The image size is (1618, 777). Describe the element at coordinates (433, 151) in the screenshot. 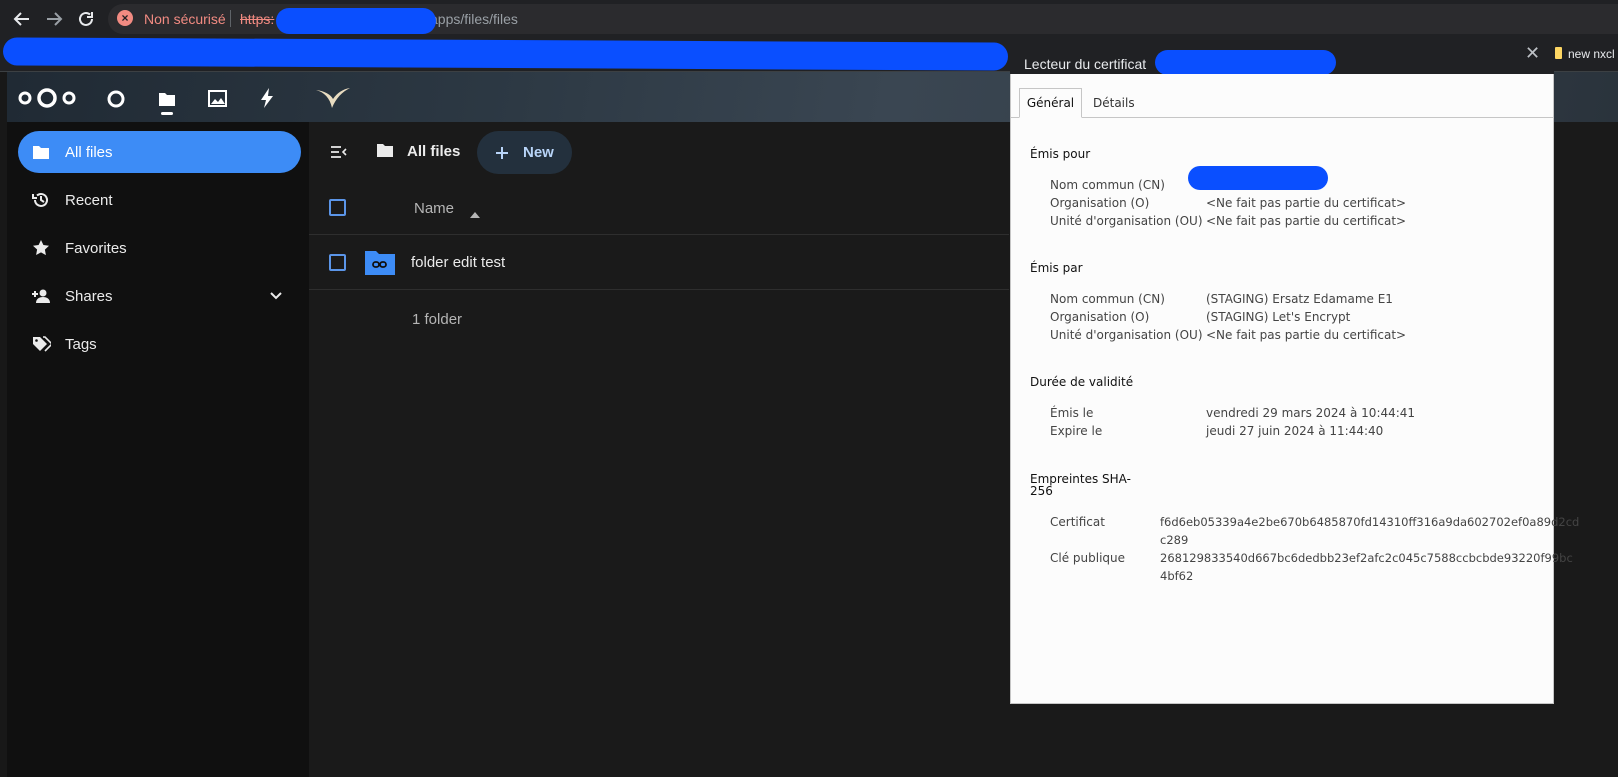

I see `breadcrumb: All files` at that location.